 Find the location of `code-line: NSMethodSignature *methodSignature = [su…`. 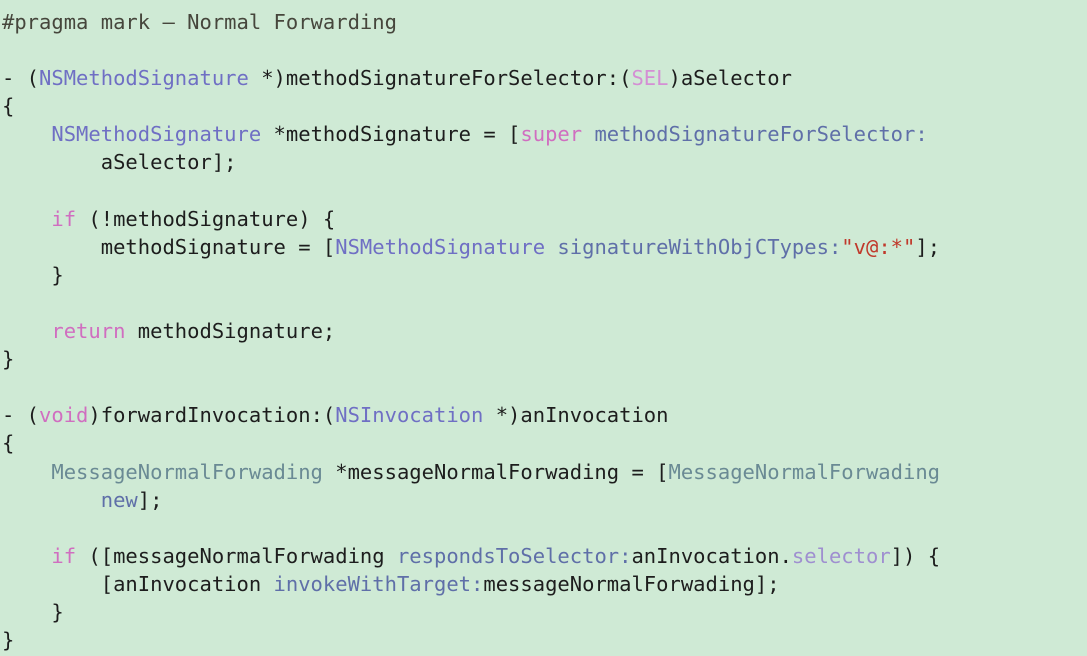

code-line: NSMethodSignature *methodSignature = [su… is located at coordinates (544, 134).